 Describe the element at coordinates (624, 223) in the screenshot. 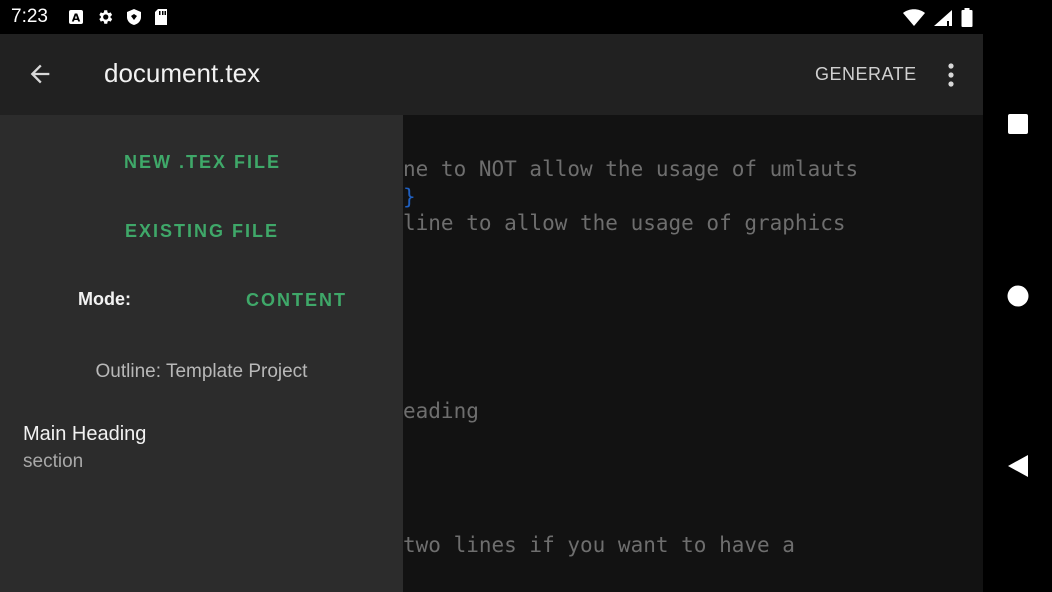

I see `code-line: line to allow the usage of graphics` at that location.